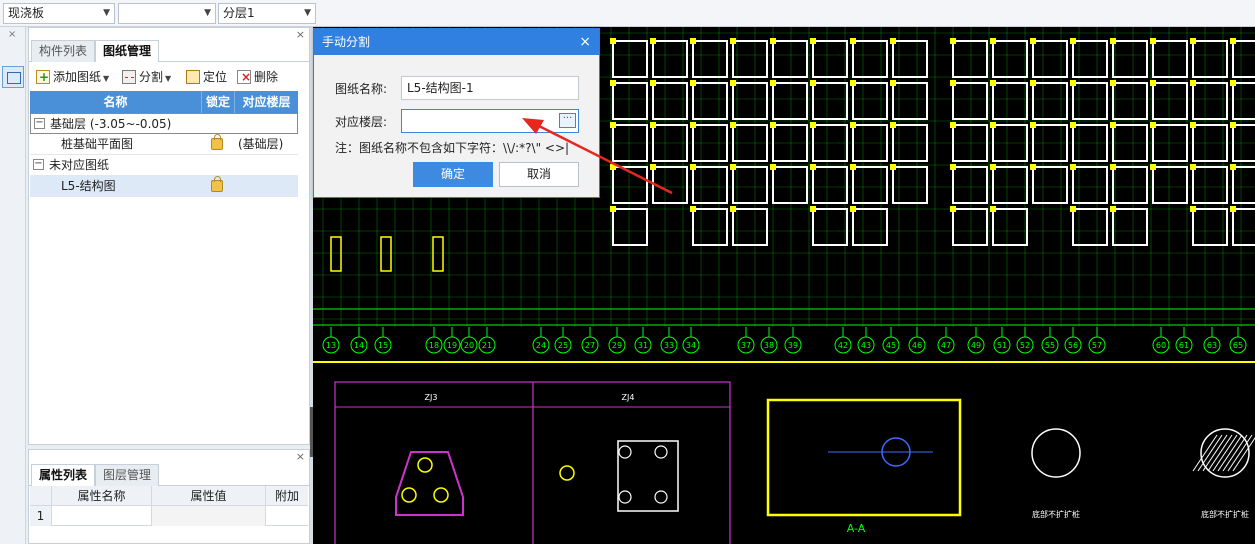 The width and height of the screenshot is (1255, 544). Describe the element at coordinates (59, 13) in the screenshot. I see `component-type-combo: 现浇板 ▼` at that location.